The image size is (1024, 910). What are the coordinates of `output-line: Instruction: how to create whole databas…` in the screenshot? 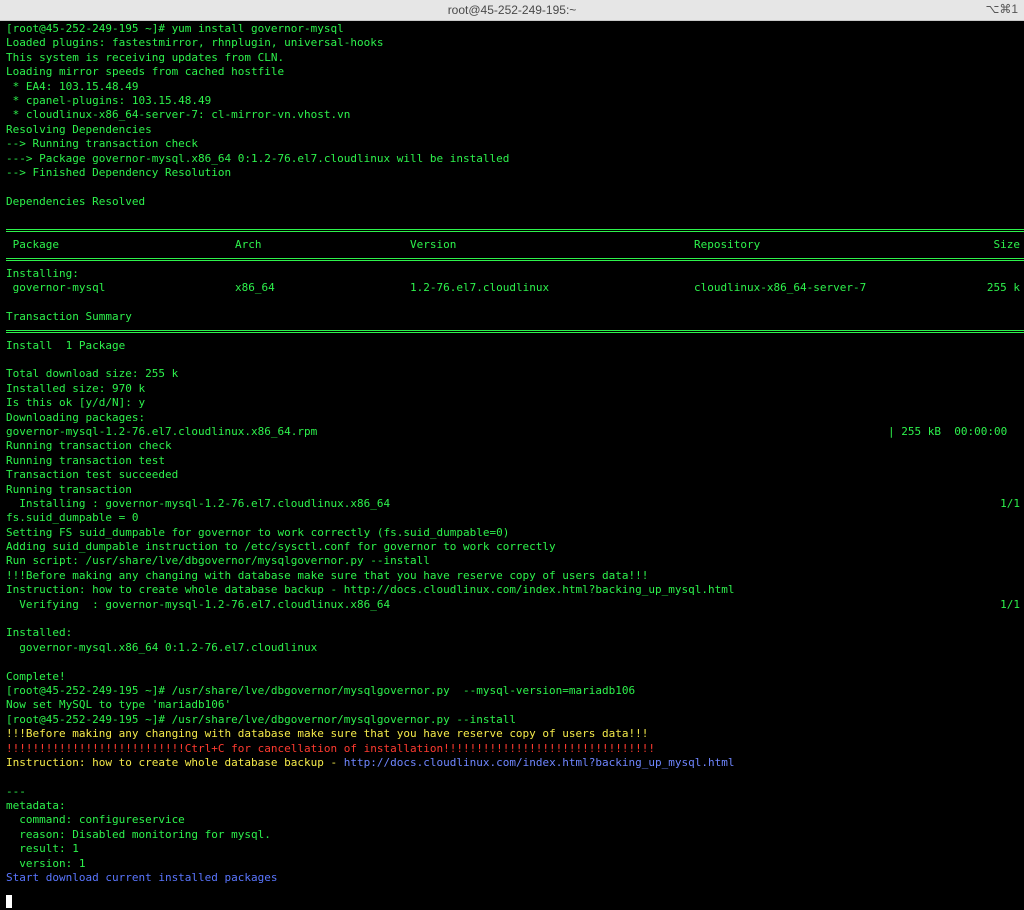 It's located at (370, 590).